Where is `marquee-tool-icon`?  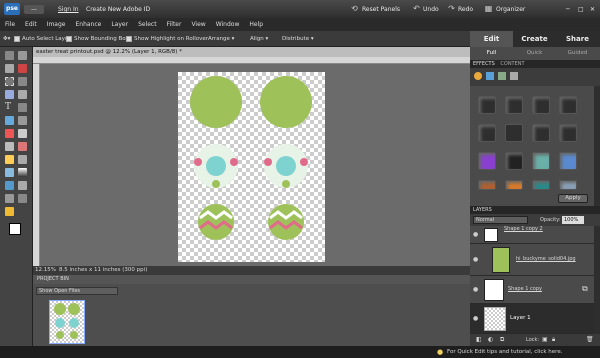
marquee-tool-icon is located at coordinates (9, 81).